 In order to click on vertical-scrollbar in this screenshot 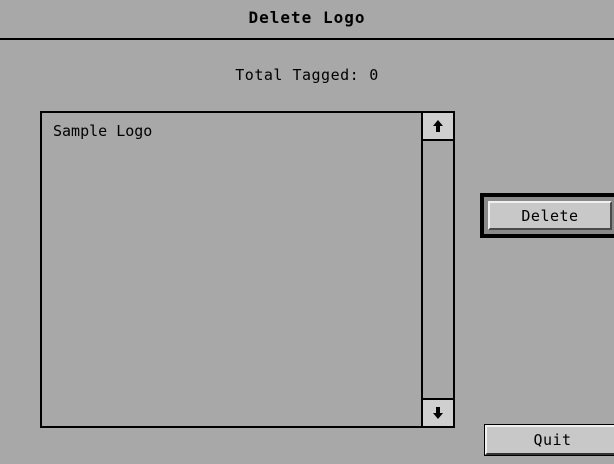, I will do `click(437, 269)`.